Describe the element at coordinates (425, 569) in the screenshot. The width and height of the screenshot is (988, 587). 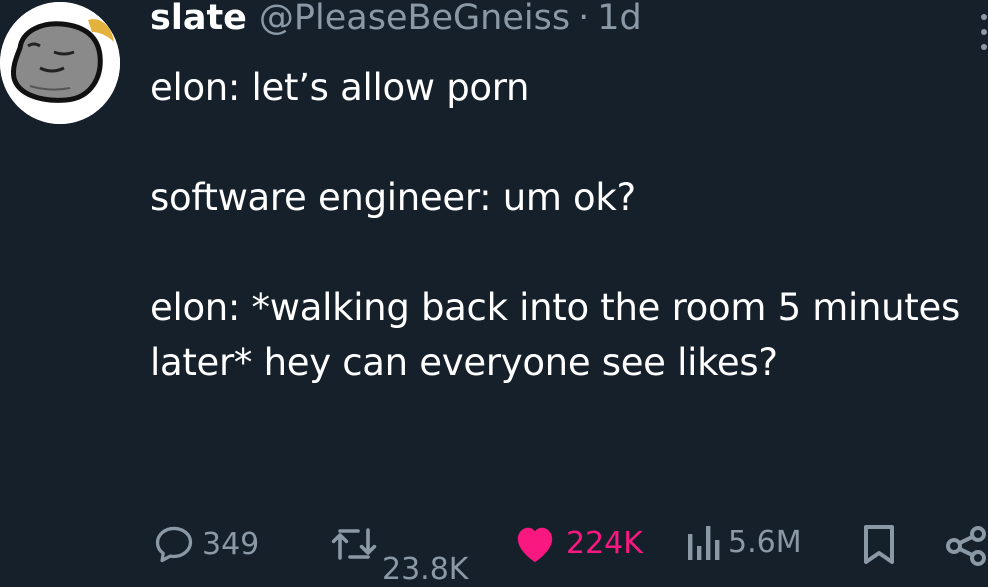
I see `retweet-count: 23.8K` at that location.